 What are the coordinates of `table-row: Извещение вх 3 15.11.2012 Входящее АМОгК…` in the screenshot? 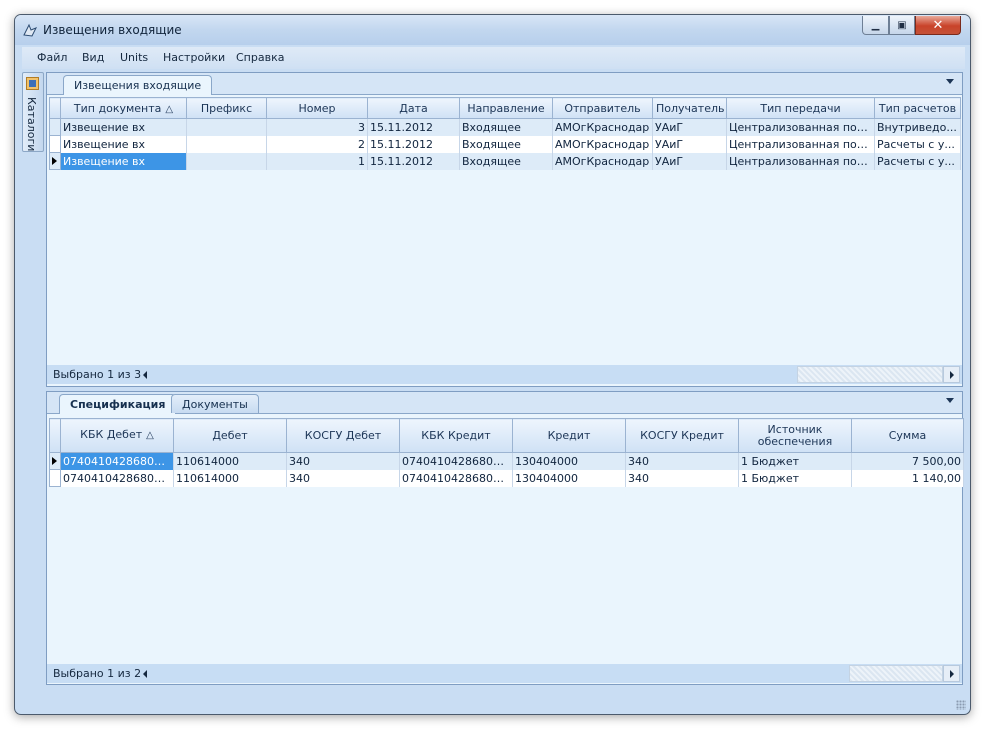 It's located at (505, 127).